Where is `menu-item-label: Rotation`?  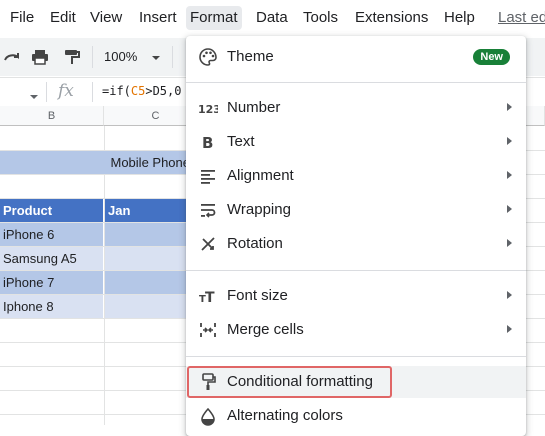
menu-item-label: Rotation is located at coordinates (255, 243).